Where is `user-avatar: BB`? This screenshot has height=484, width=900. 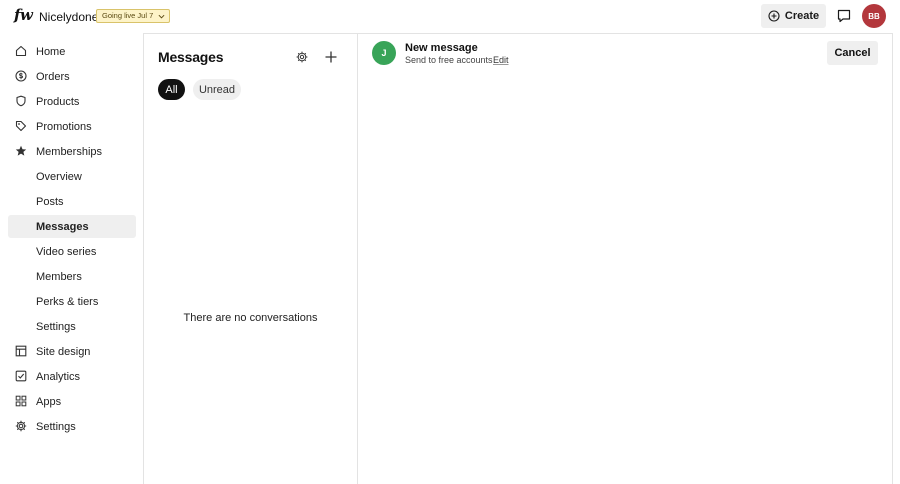 user-avatar: BB is located at coordinates (874, 16).